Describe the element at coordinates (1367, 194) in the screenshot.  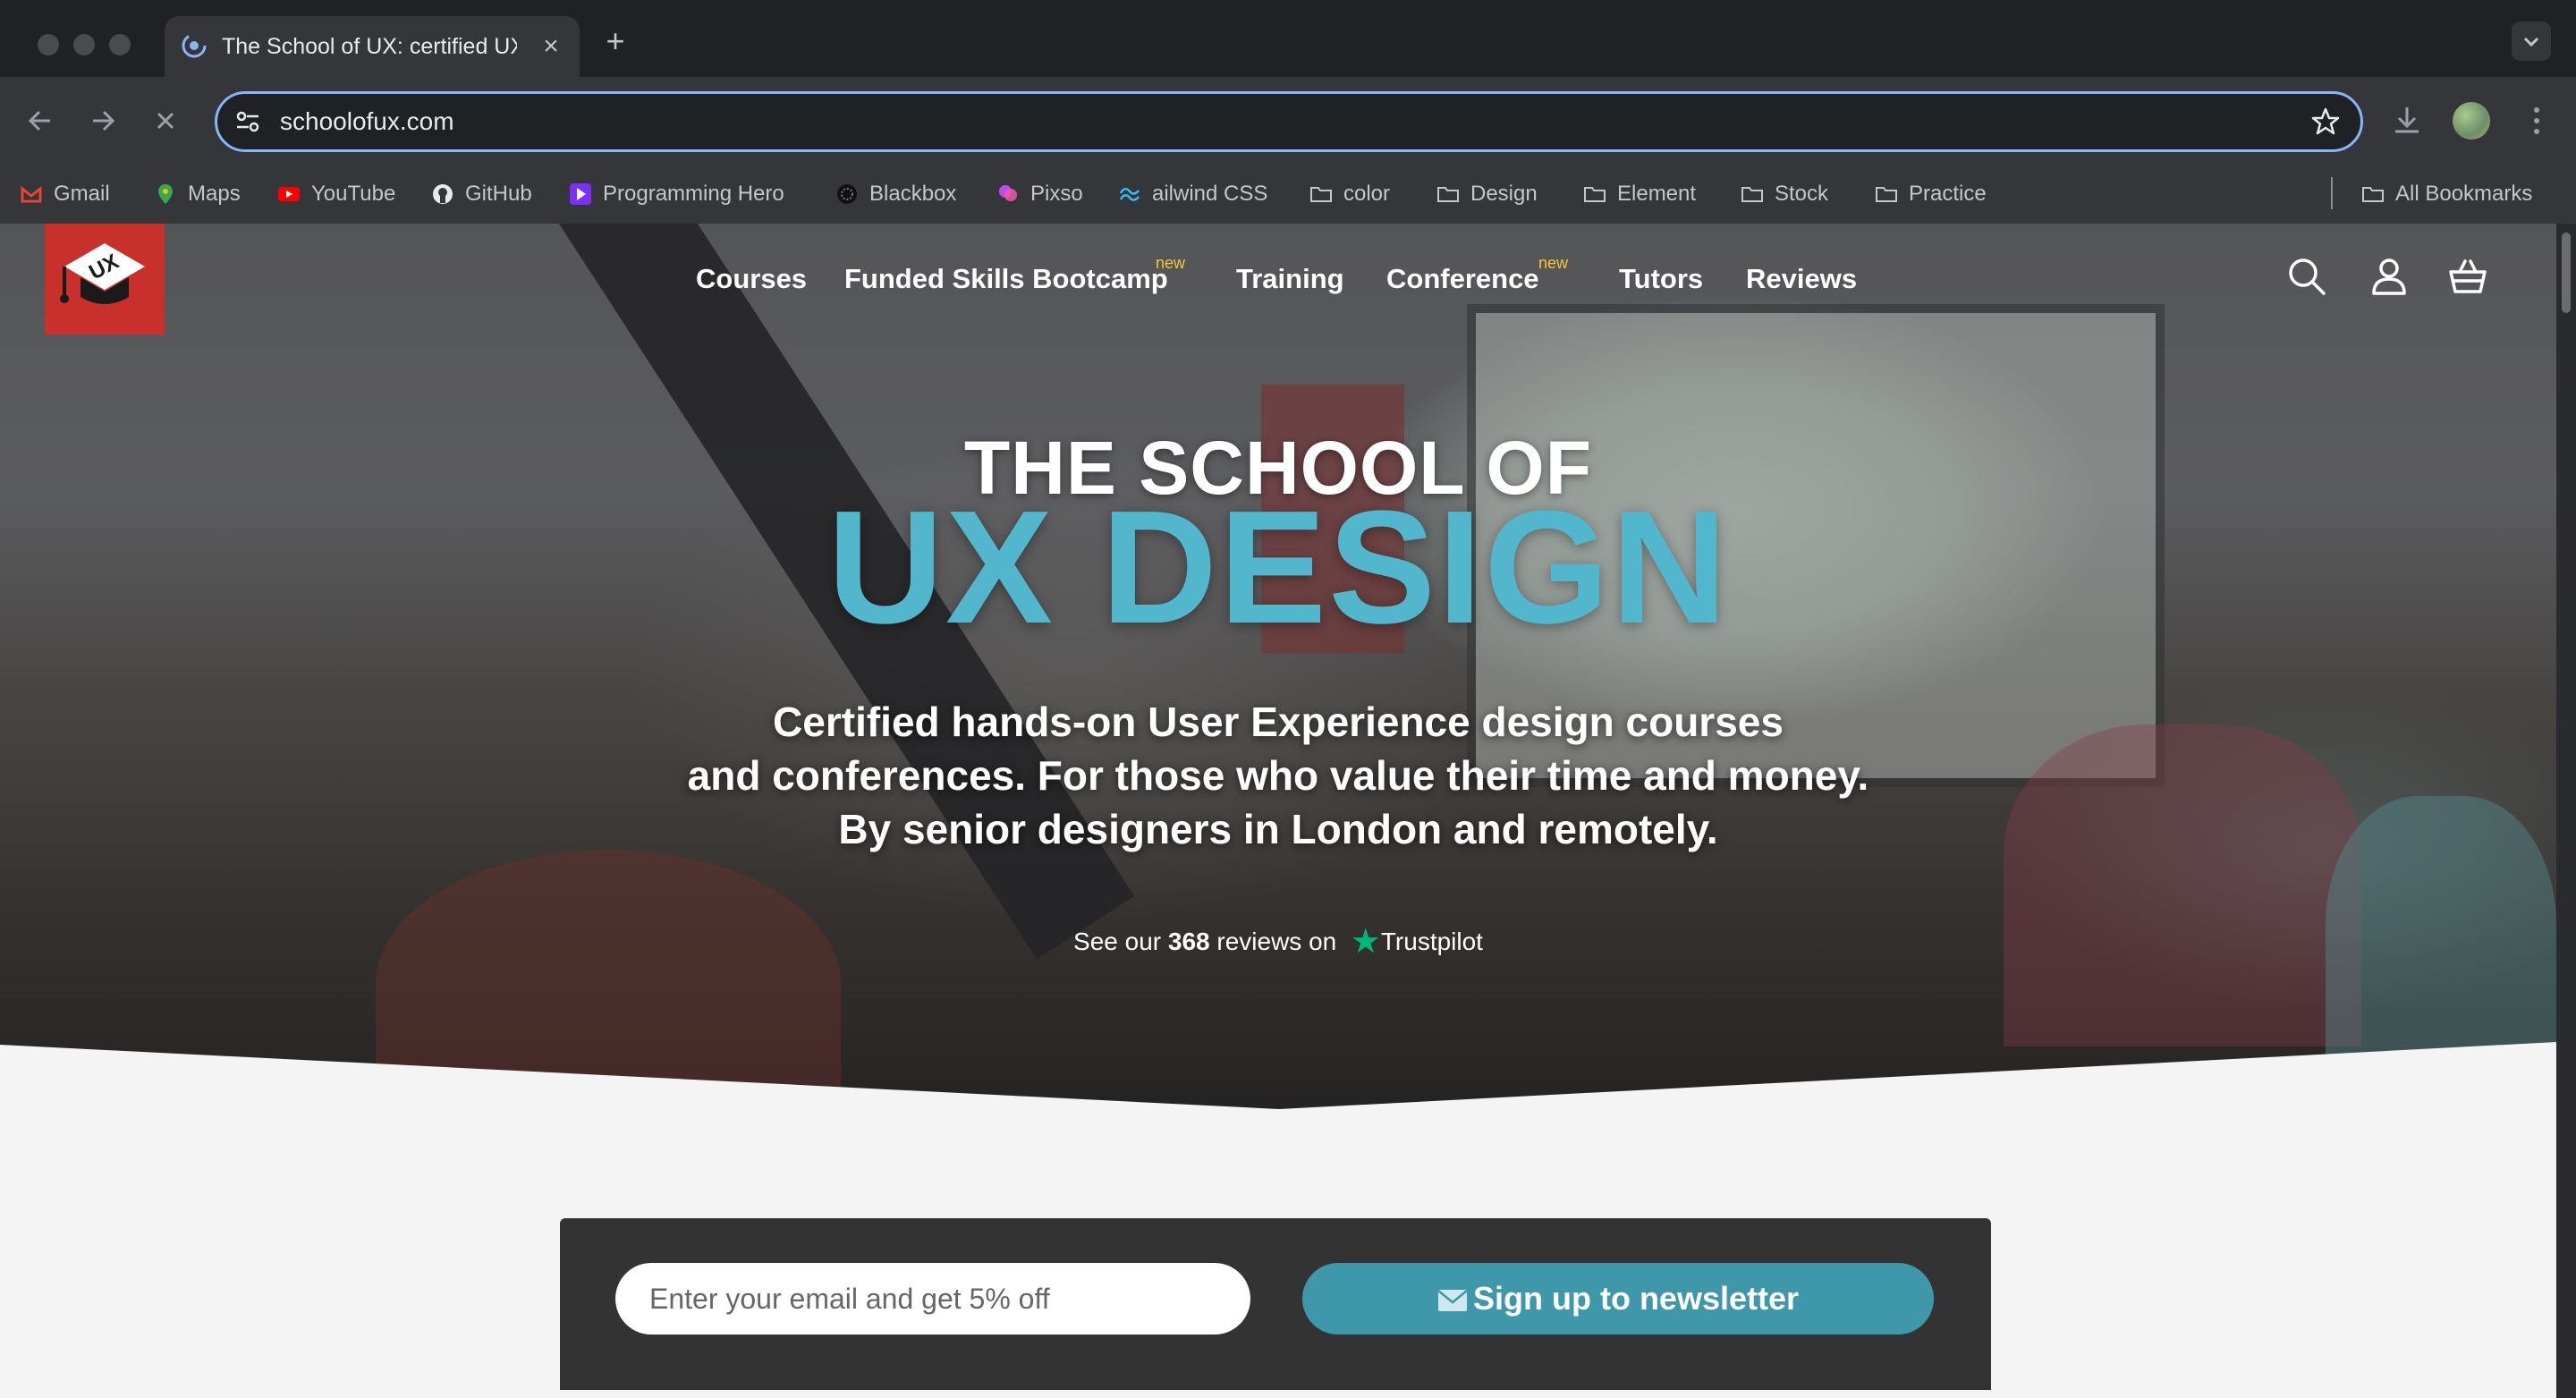
I see `bookmark-label: color` at that location.